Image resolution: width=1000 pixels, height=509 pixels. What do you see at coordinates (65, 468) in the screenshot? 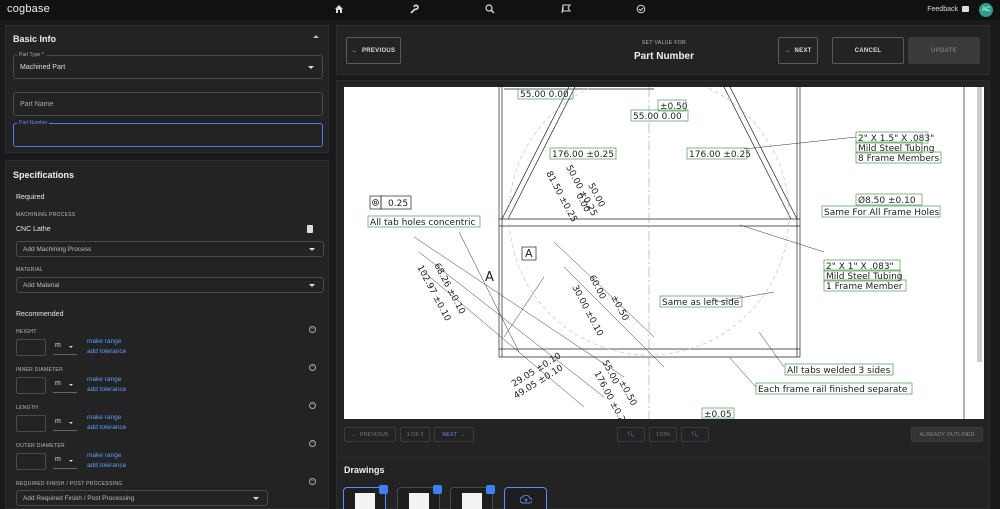
I see `outer-diameter-unit-underline` at bounding box center [65, 468].